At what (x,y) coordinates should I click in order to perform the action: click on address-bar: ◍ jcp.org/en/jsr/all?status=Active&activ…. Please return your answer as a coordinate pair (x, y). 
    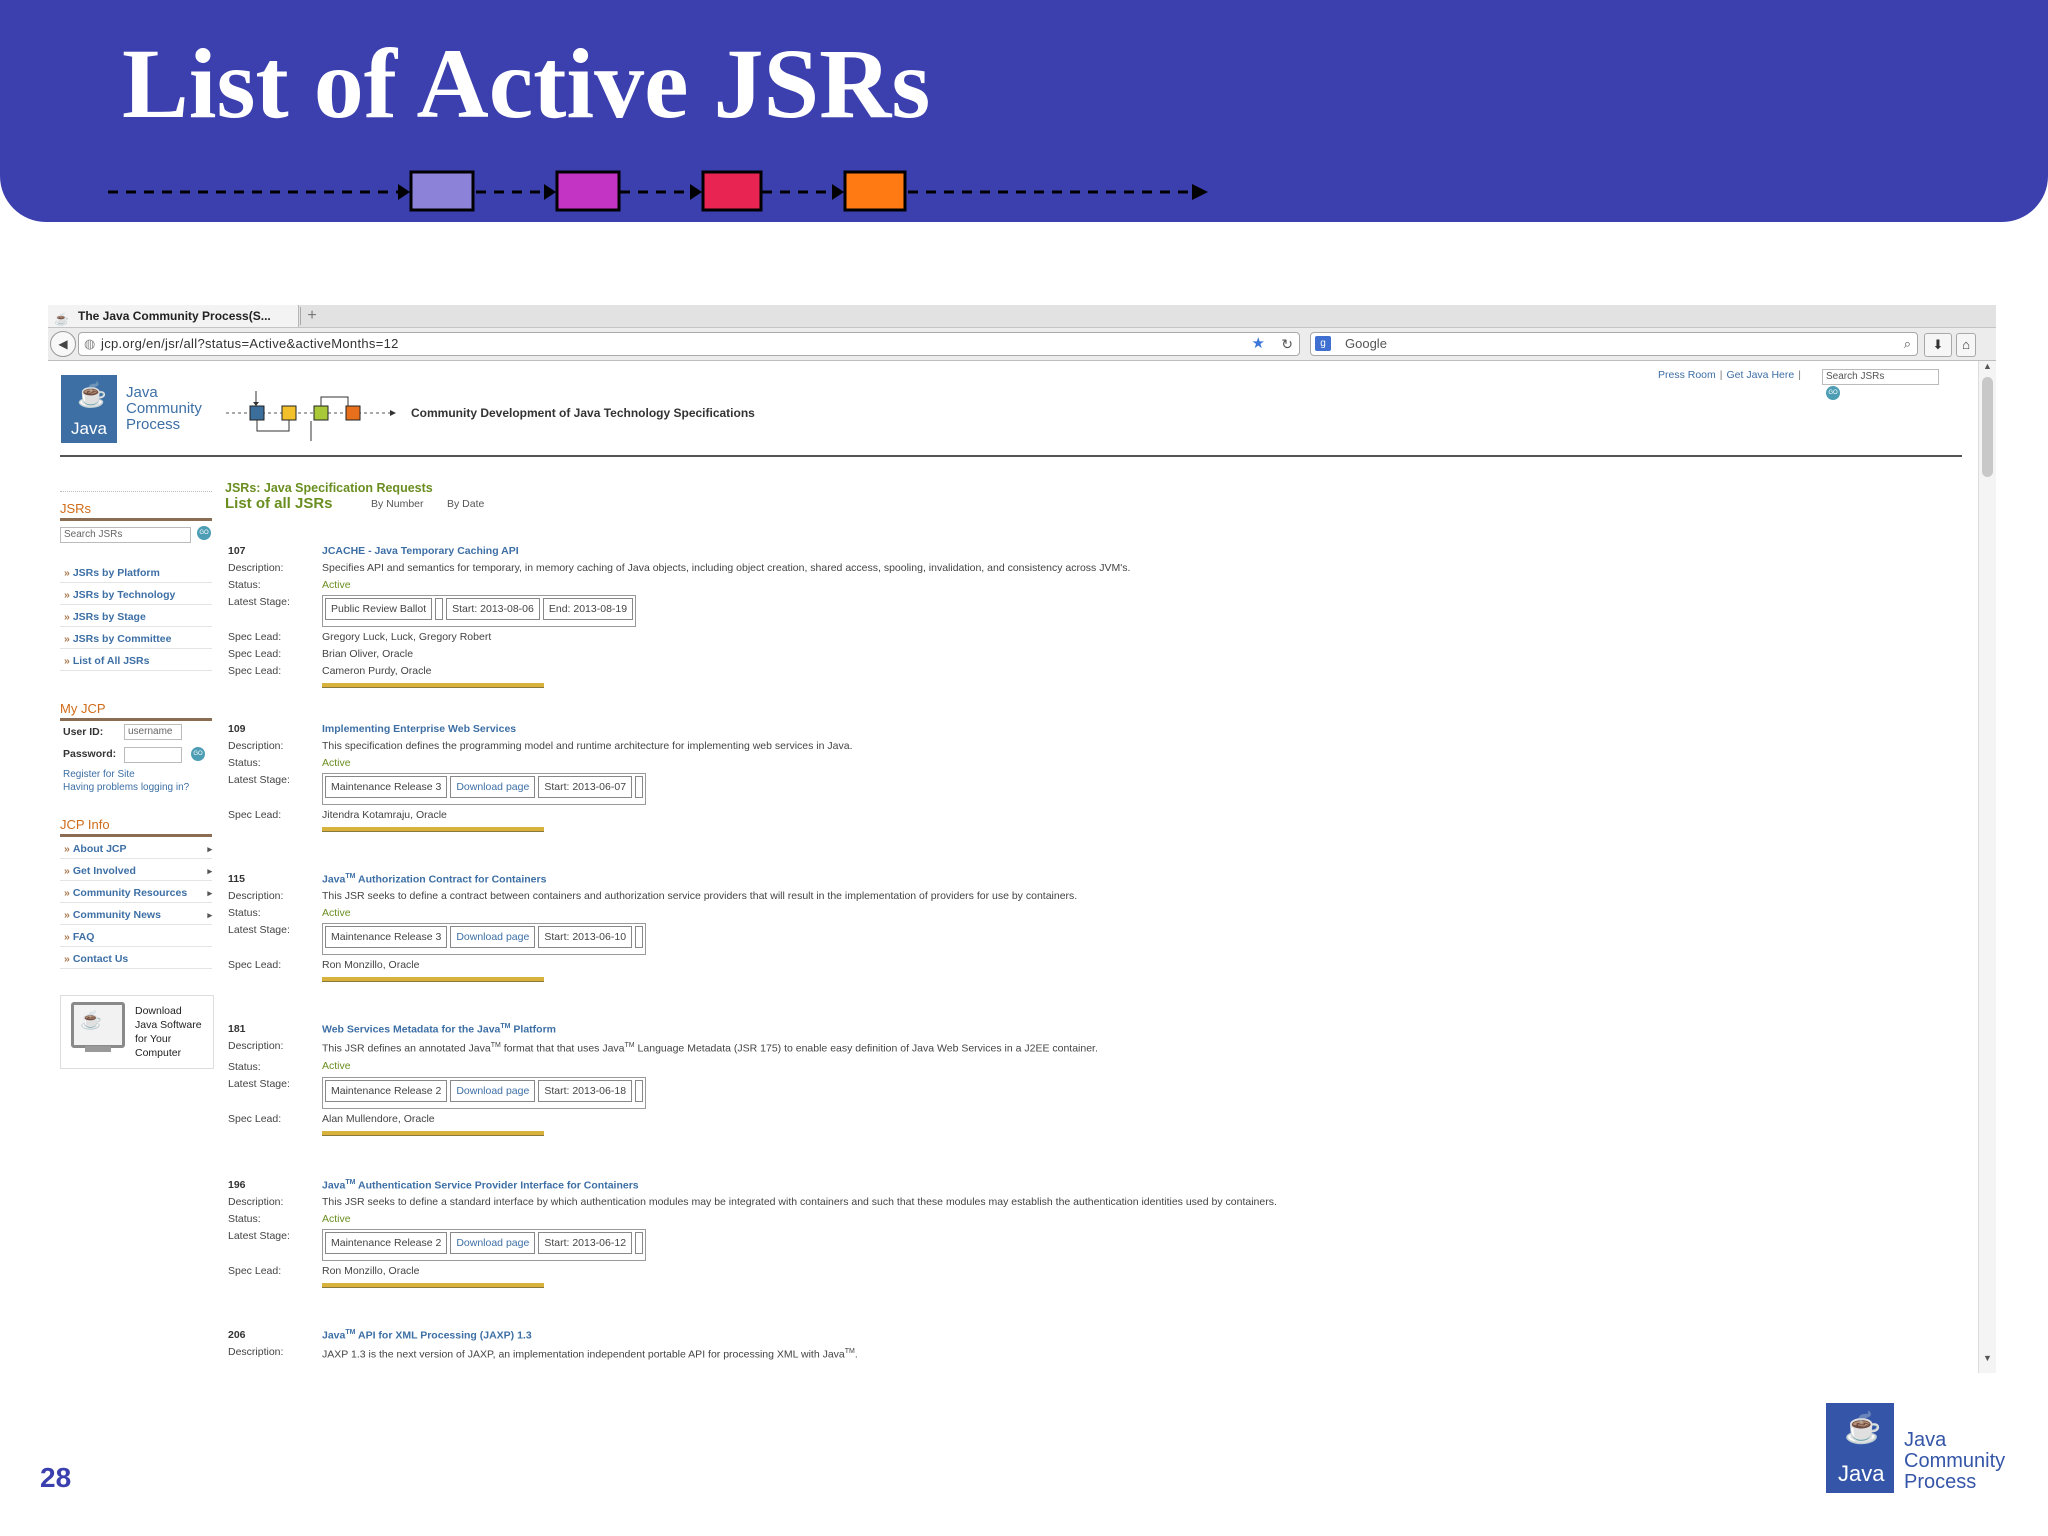
    Looking at the image, I should click on (689, 344).